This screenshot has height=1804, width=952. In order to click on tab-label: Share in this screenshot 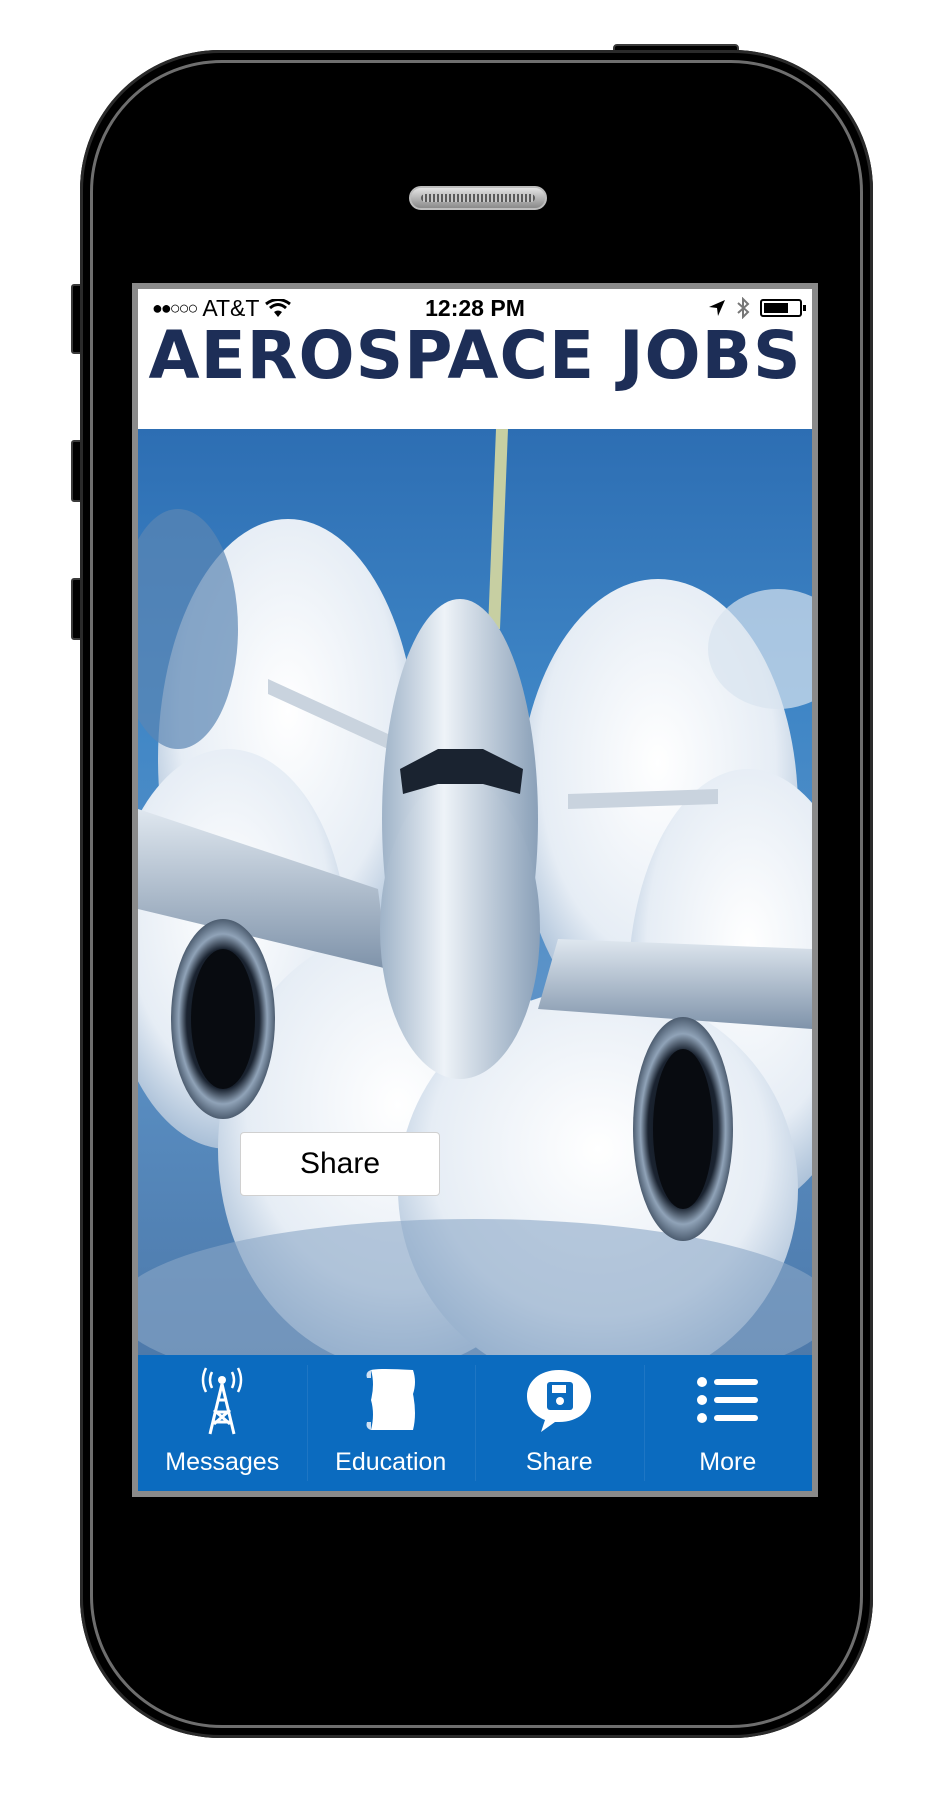, I will do `click(559, 1462)`.